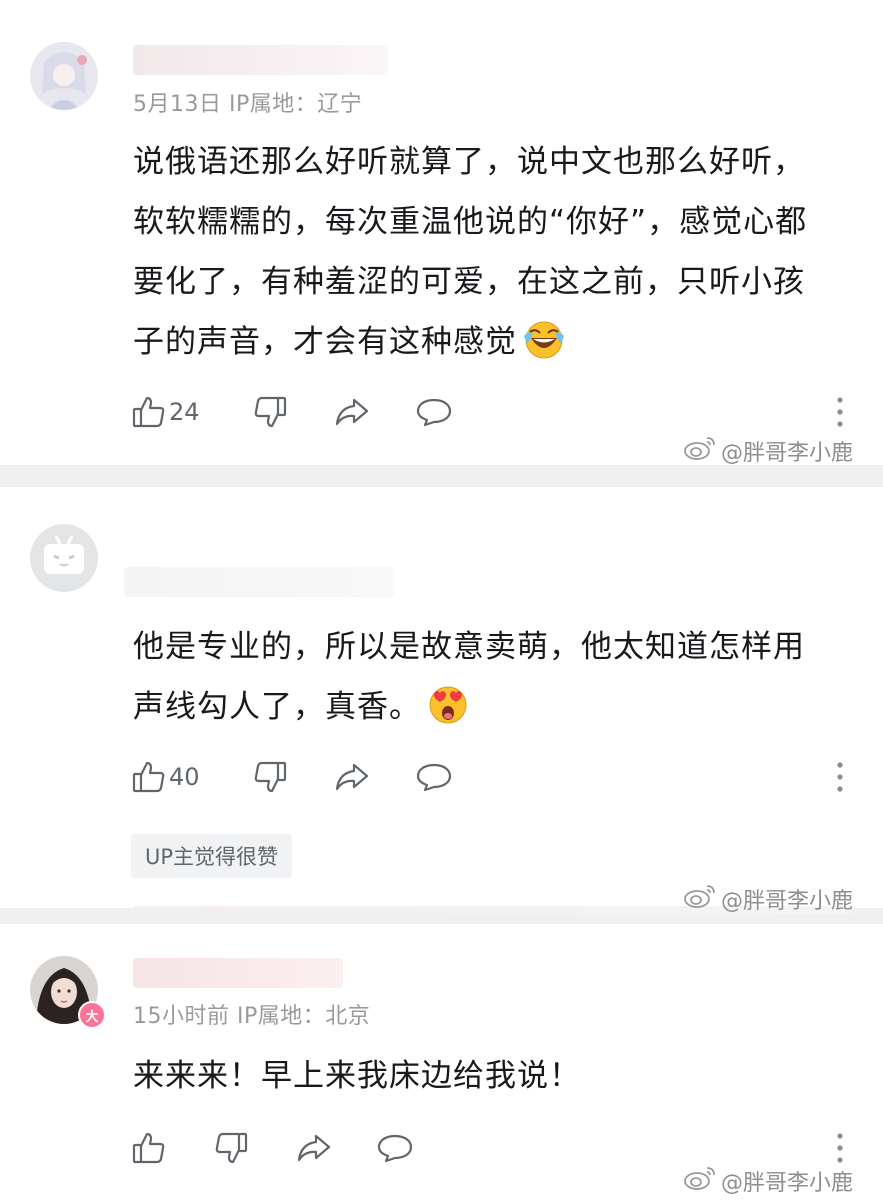 The width and height of the screenshot is (883, 1200). Describe the element at coordinates (252, 1016) in the screenshot. I see `comment-meta: 15小时前 IP属地：北京` at that location.